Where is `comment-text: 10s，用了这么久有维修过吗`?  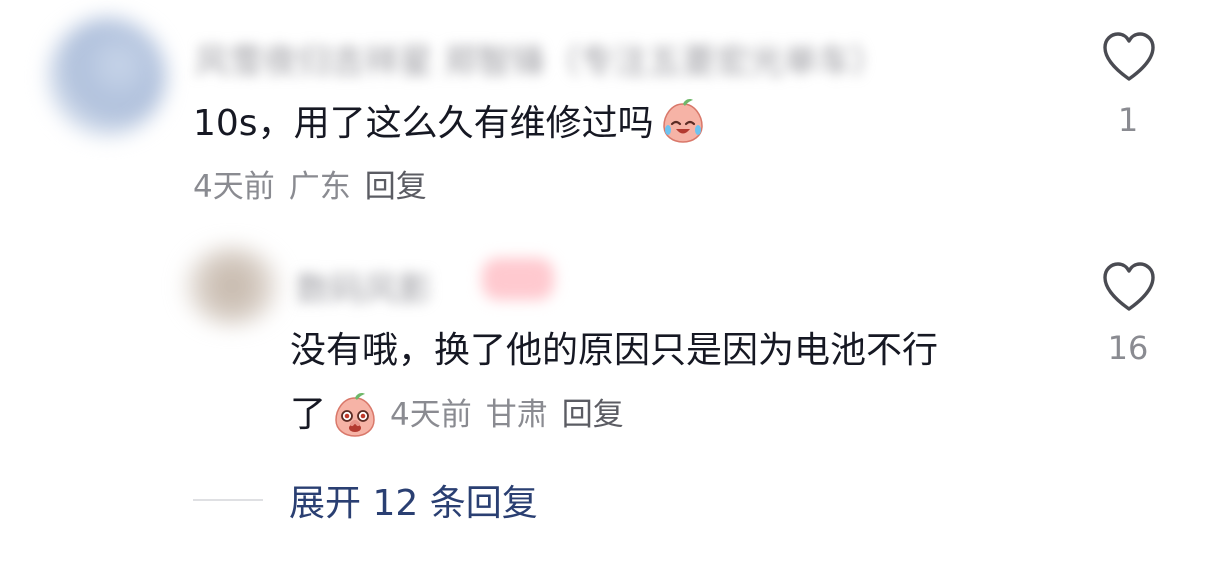 comment-text: 10s，用了这么久有维修过吗 is located at coordinates (450, 122).